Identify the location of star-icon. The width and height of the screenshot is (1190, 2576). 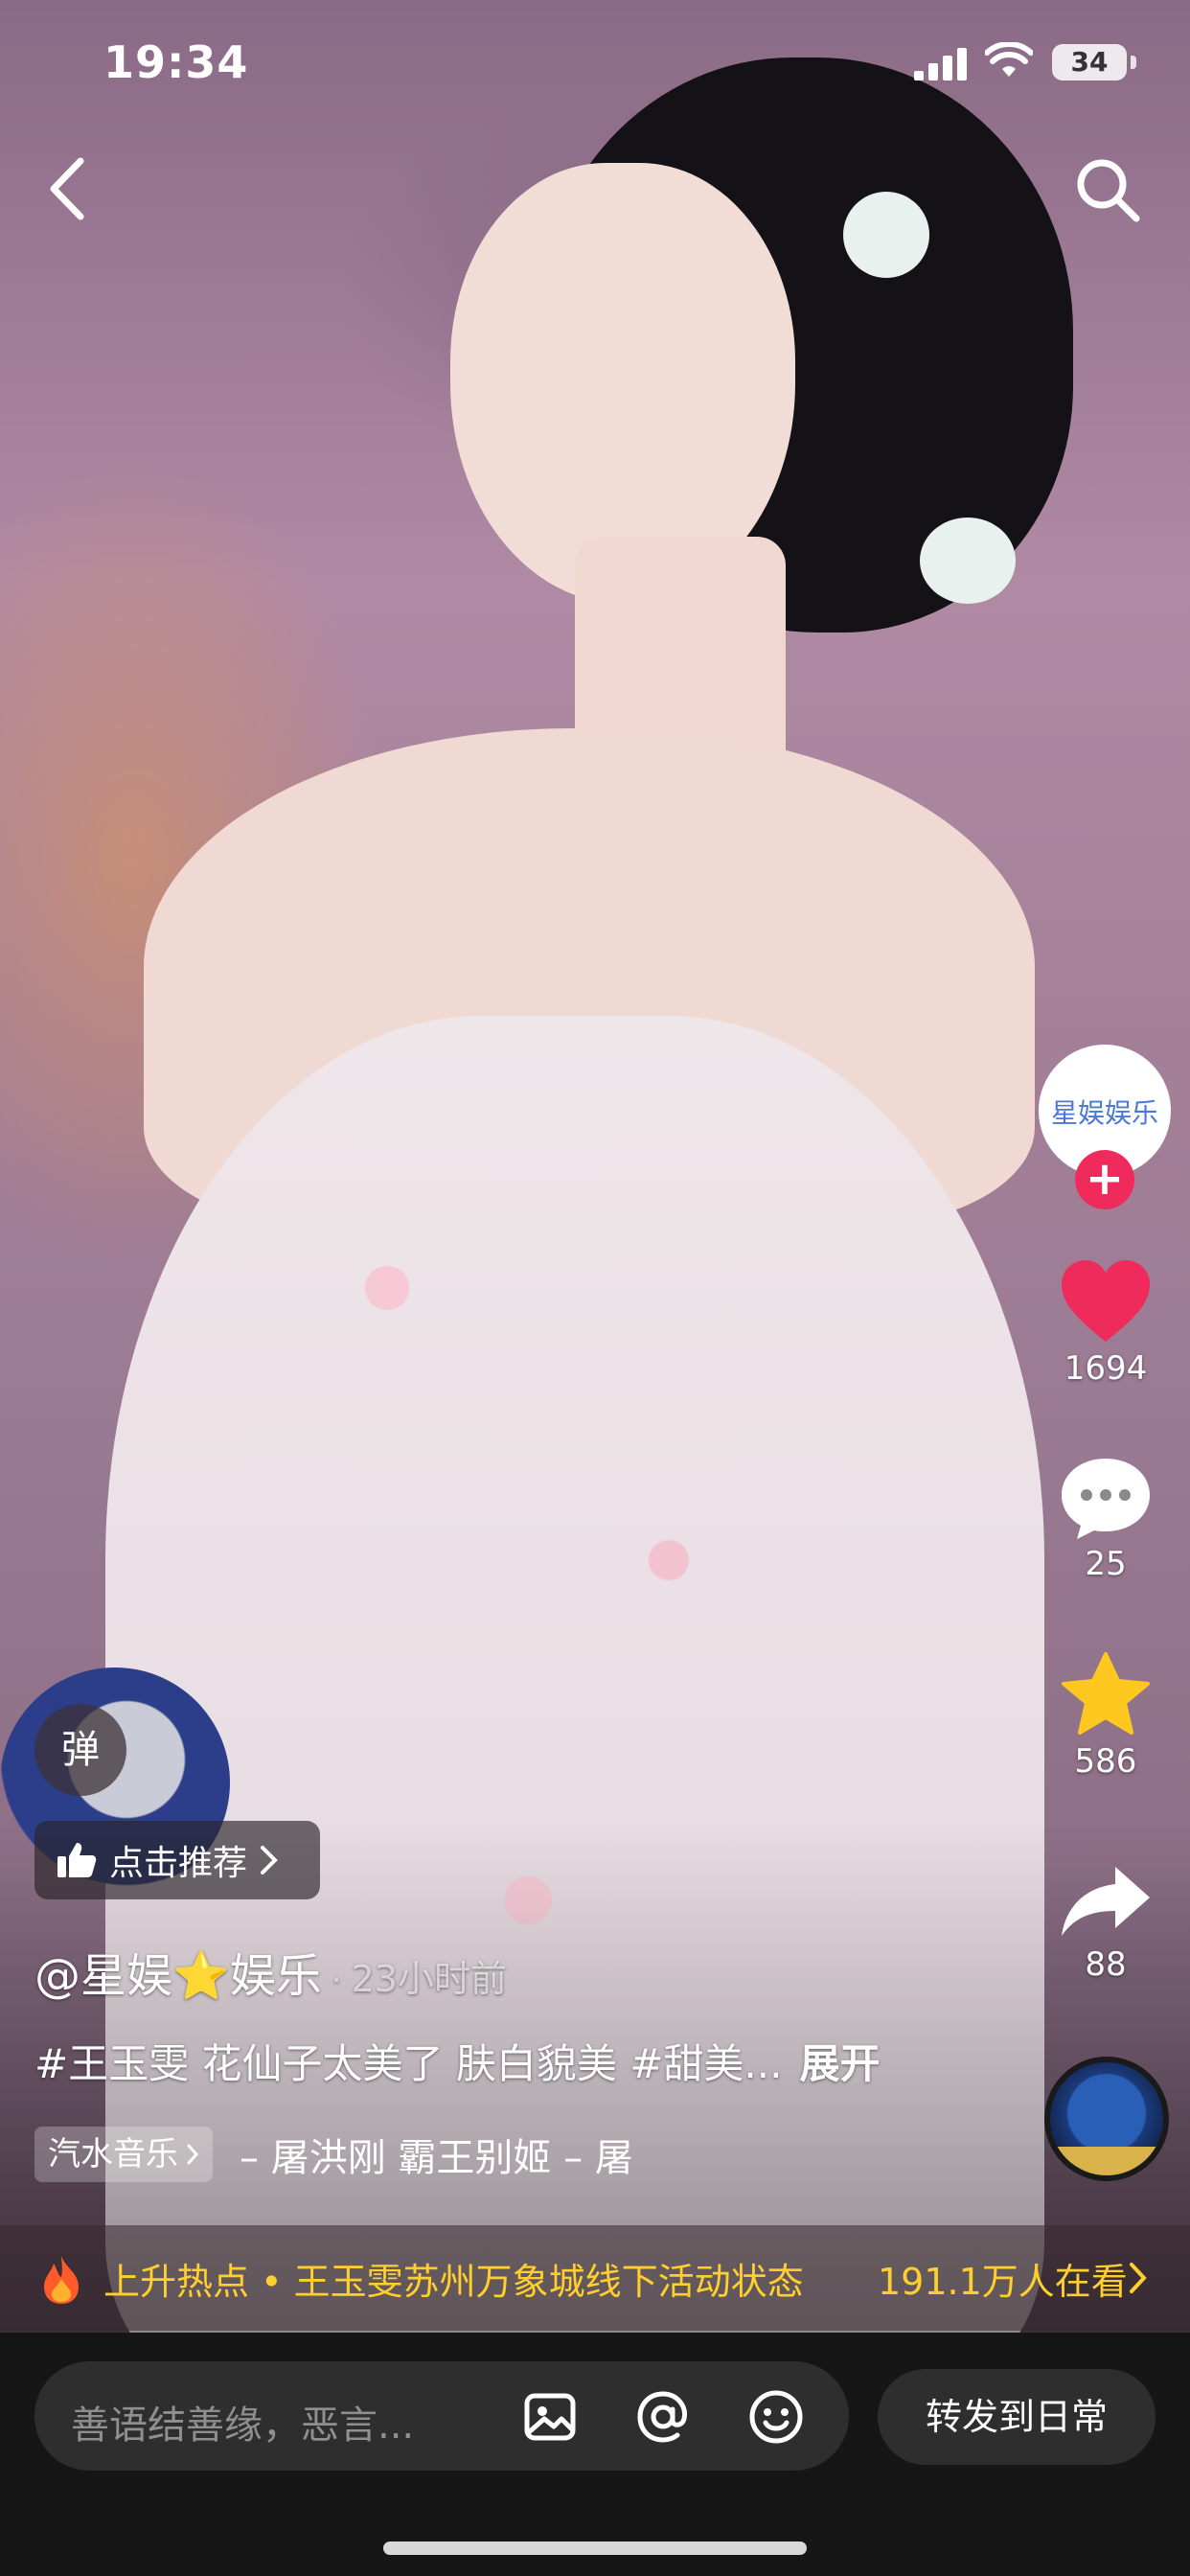
(1106, 1693).